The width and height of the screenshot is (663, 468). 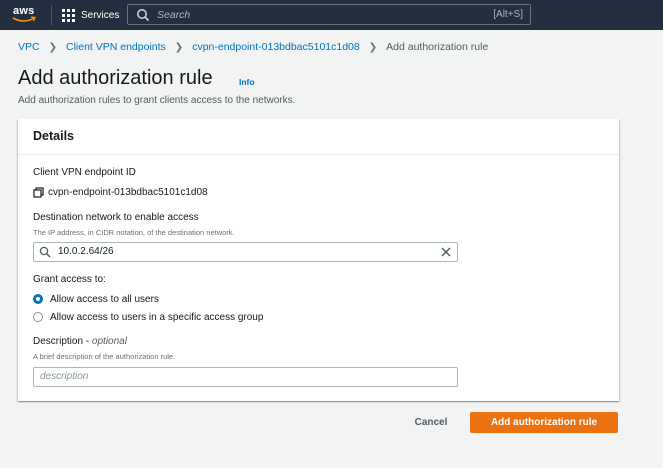 What do you see at coordinates (247, 82) in the screenshot?
I see `info-link: Info` at bounding box center [247, 82].